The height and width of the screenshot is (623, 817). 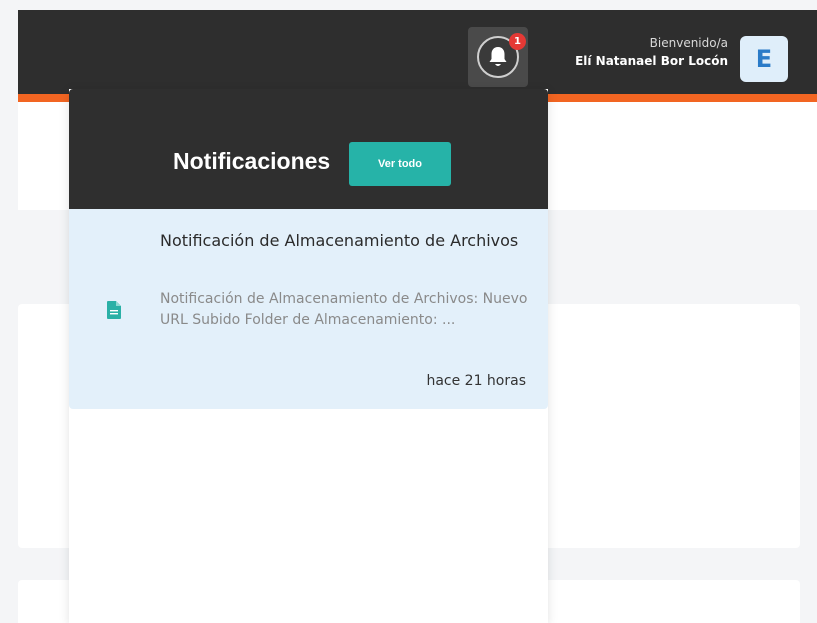 I want to click on user-greeting: Bienvenido/a Elí Natanael Bor Locón, so click(x=634, y=52).